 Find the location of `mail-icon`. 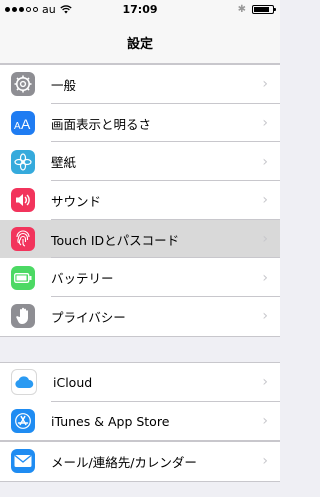

mail-icon is located at coordinates (23, 461).